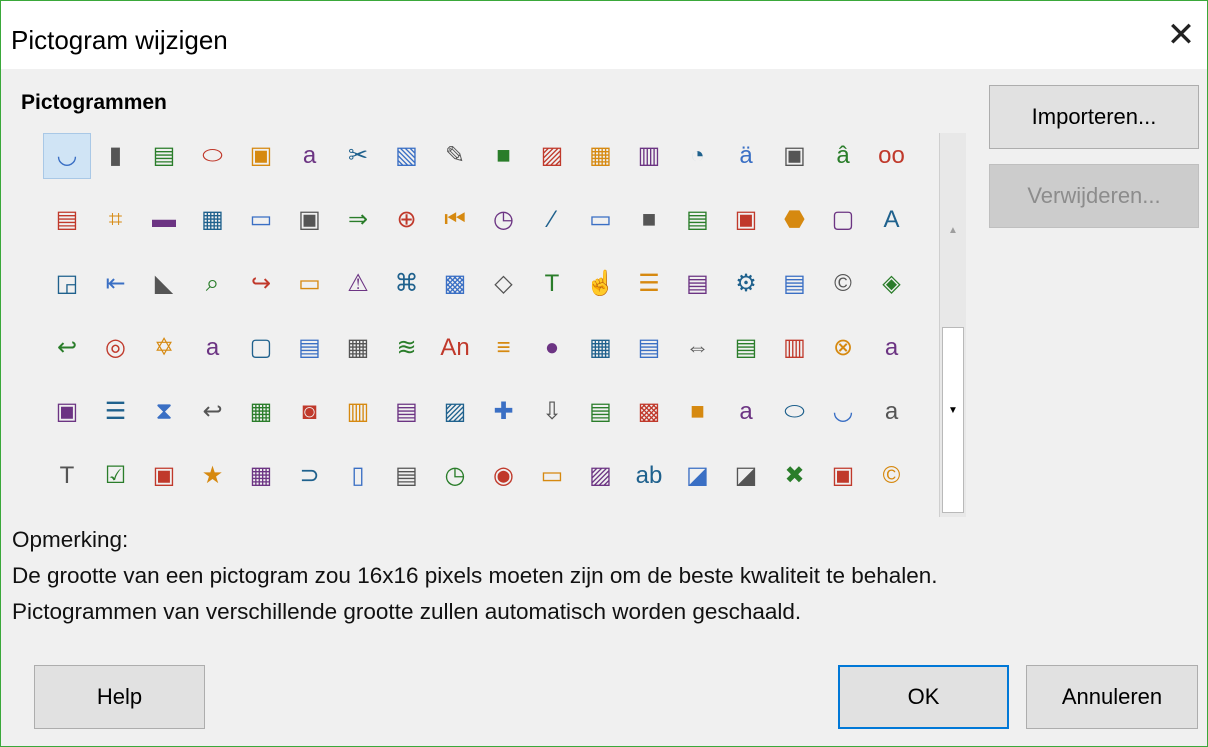 Image resolution: width=1208 pixels, height=747 pixels. I want to click on icon-cell-r5-c7-icon: ▥, so click(358, 412).